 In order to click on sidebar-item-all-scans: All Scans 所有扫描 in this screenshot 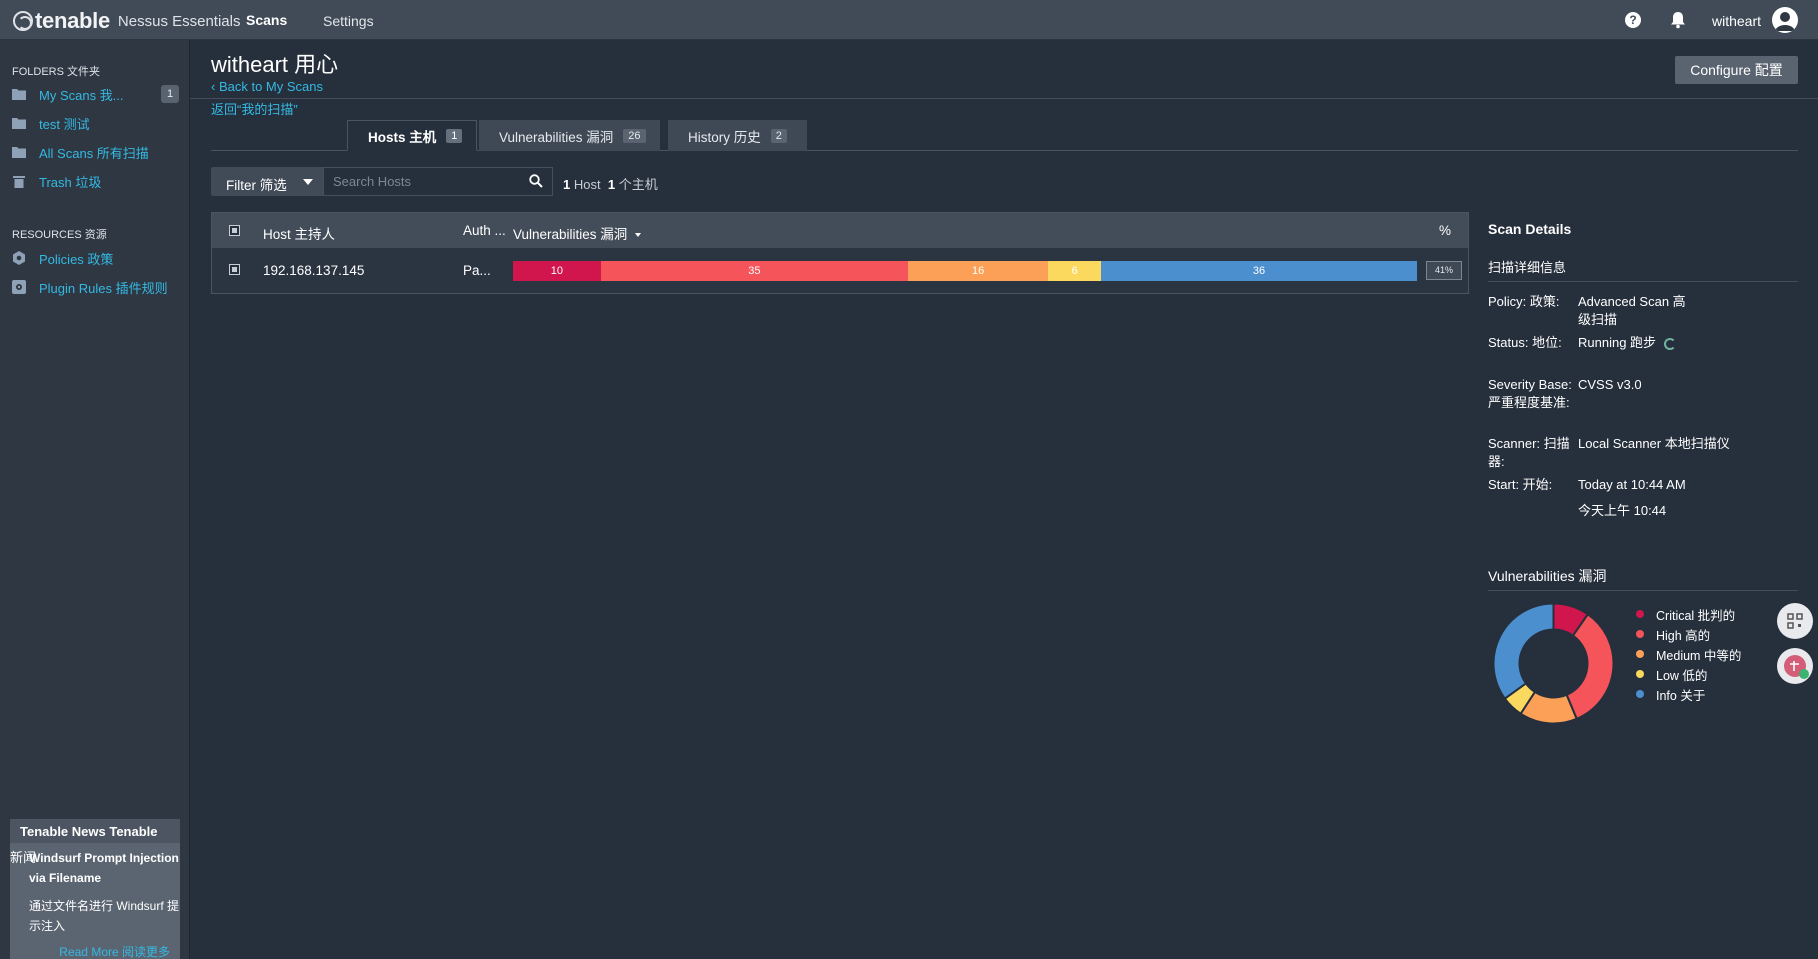, I will do `click(97, 152)`.